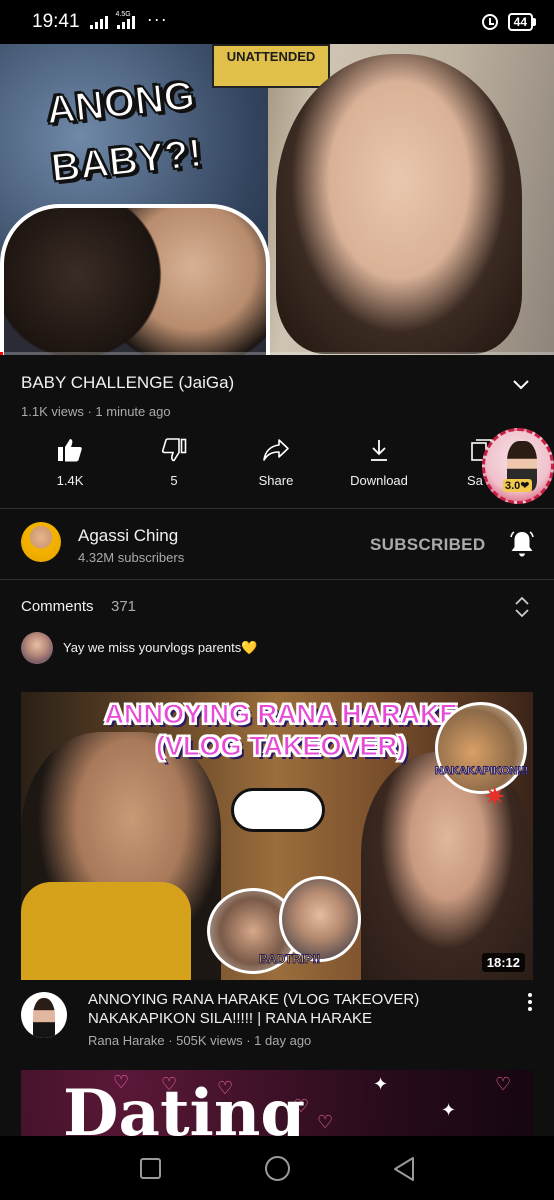  Describe the element at coordinates (278, 810) in the screenshot. I see `cloud-icon` at that location.